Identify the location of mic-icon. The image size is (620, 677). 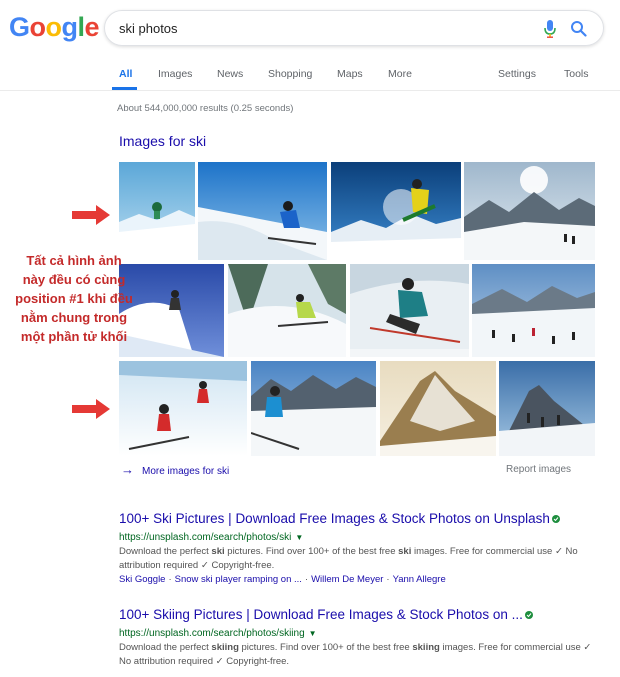
(550, 29).